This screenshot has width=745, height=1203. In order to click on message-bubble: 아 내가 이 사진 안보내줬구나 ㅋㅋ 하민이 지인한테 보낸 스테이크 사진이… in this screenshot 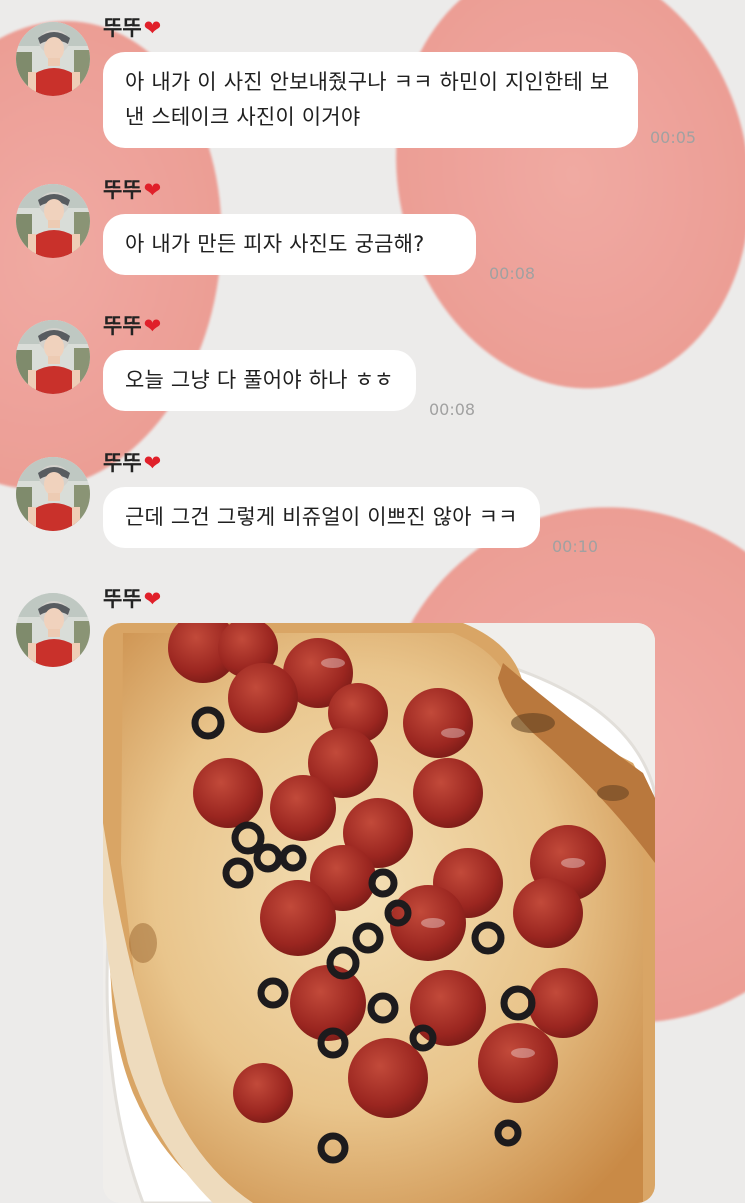, I will do `click(370, 100)`.